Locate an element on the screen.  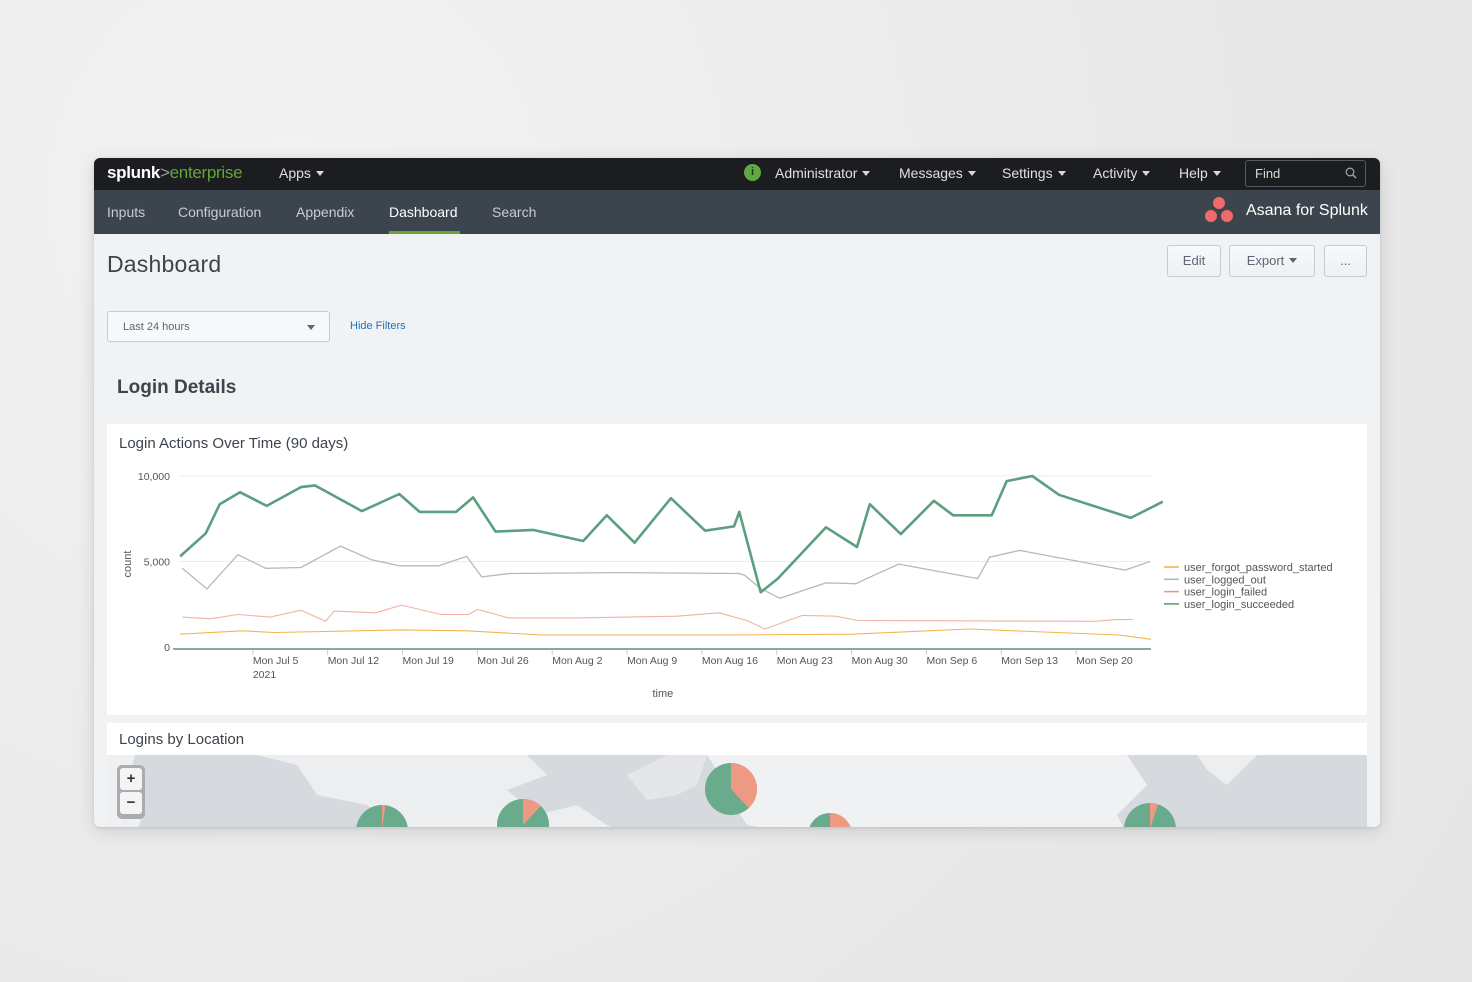
export-button: Export is located at coordinates (1272, 261).